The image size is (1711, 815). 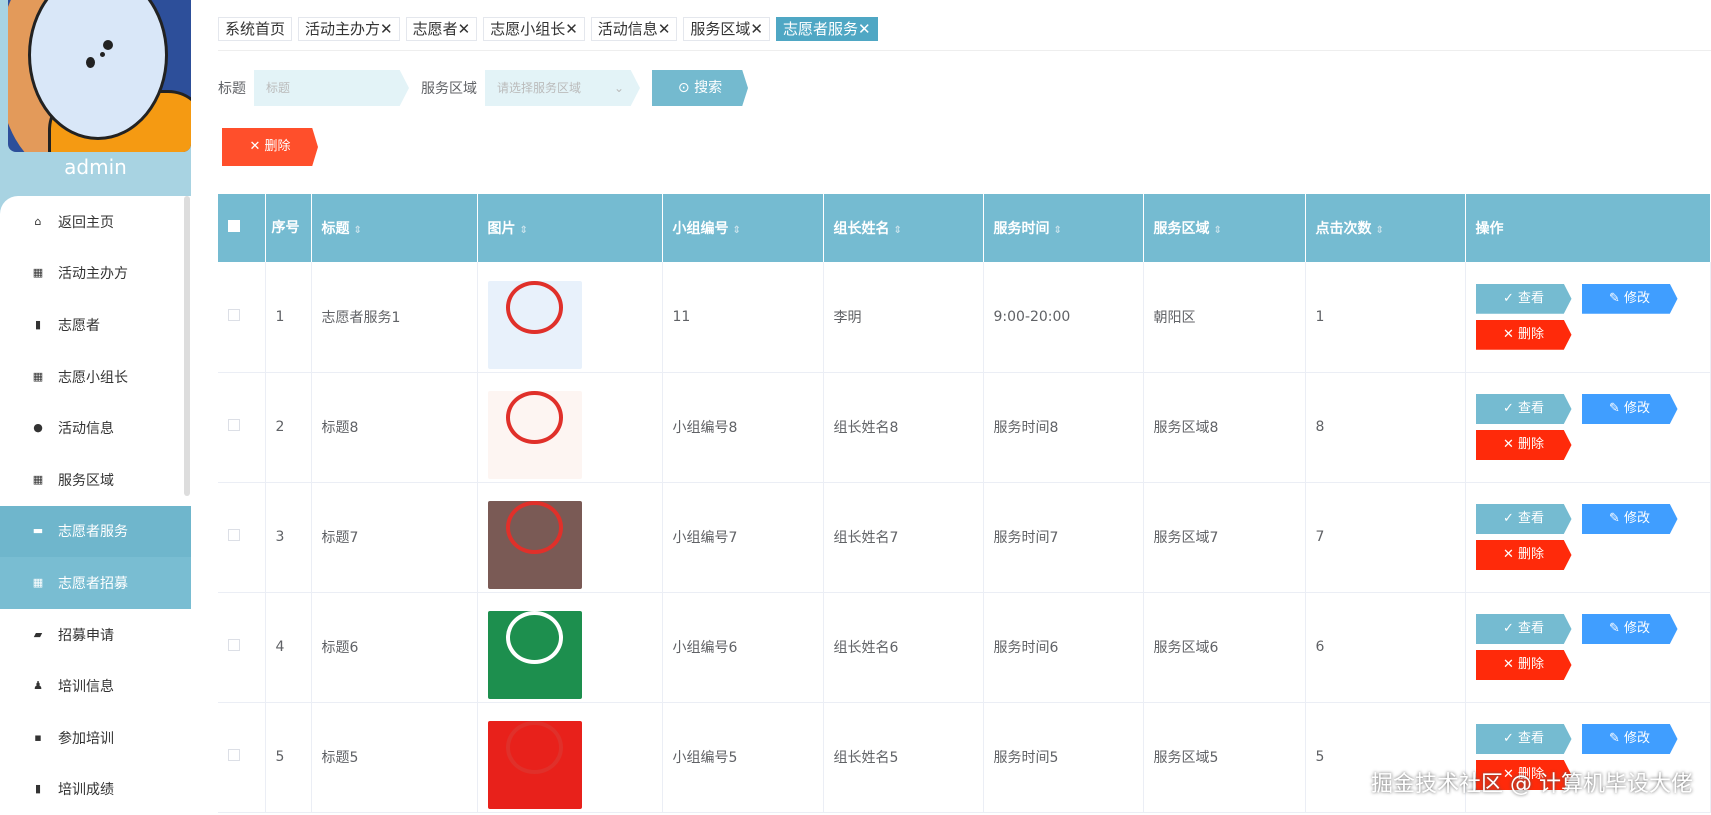 What do you see at coordinates (528, 29) in the screenshot?
I see `tab-label: 志愿小组长` at bounding box center [528, 29].